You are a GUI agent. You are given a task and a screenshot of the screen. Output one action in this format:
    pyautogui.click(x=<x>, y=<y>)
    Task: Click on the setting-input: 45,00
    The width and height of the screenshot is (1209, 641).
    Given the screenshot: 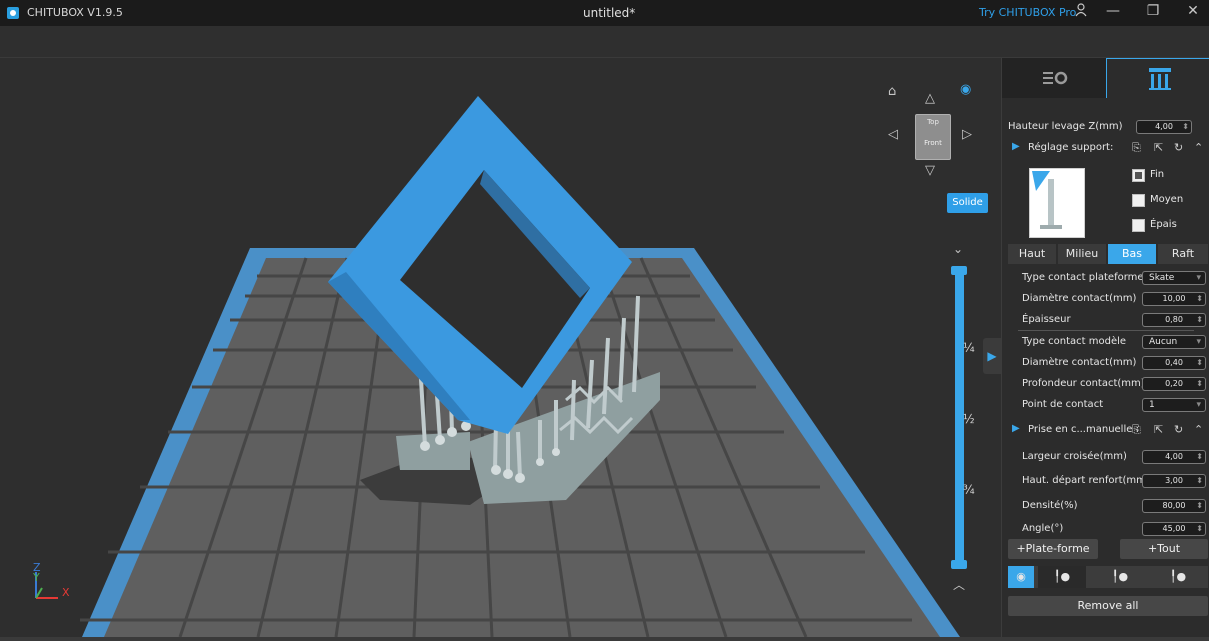 What is the action you would take?
    pyautogui.click(x=1174, y=529)
    